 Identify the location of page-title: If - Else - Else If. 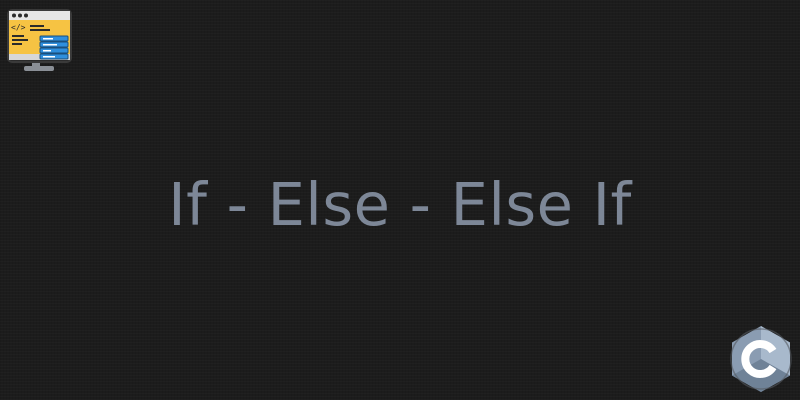
(400, 204).